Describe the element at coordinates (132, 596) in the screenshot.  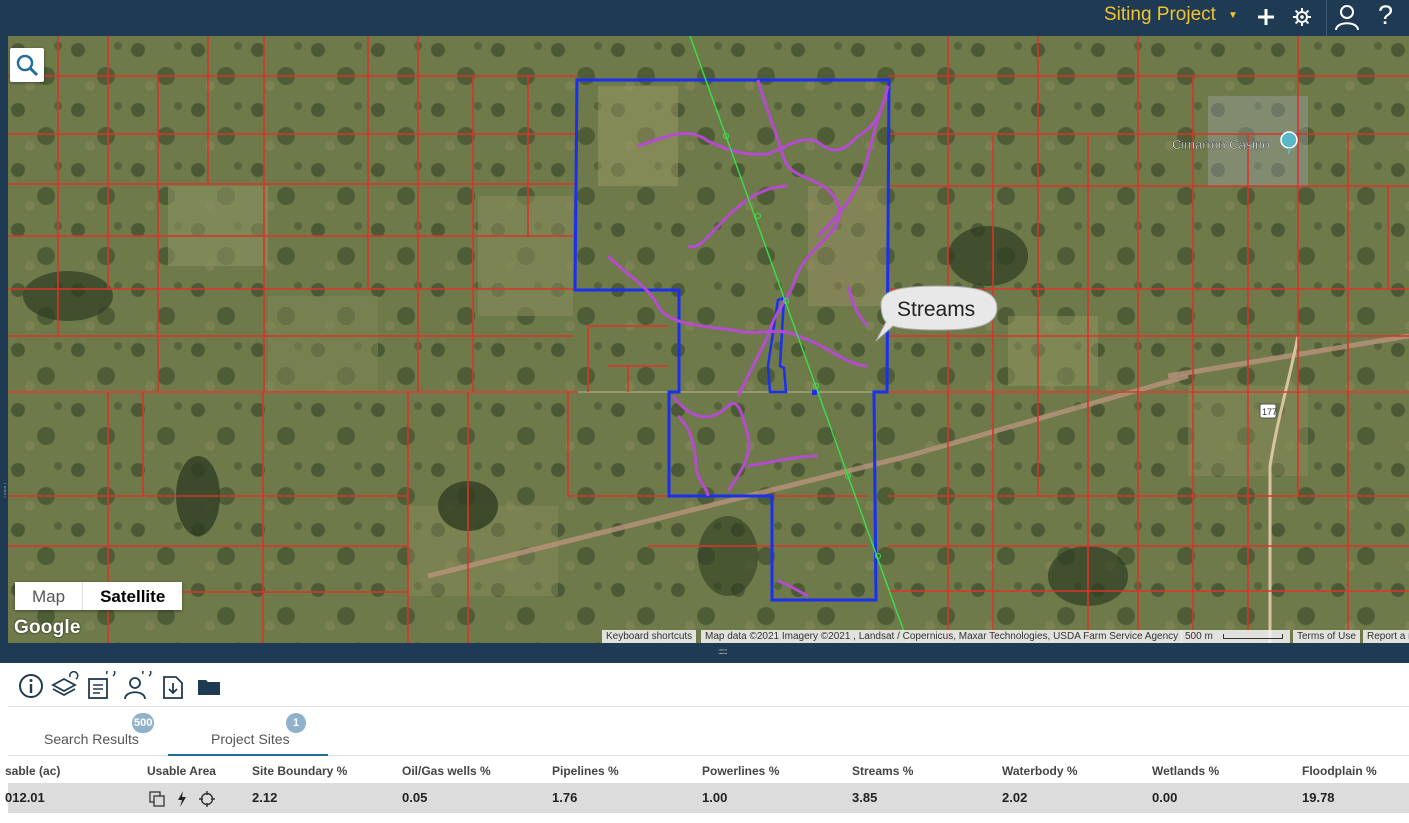
I see `map-type-satellite: Satellite` at that location.